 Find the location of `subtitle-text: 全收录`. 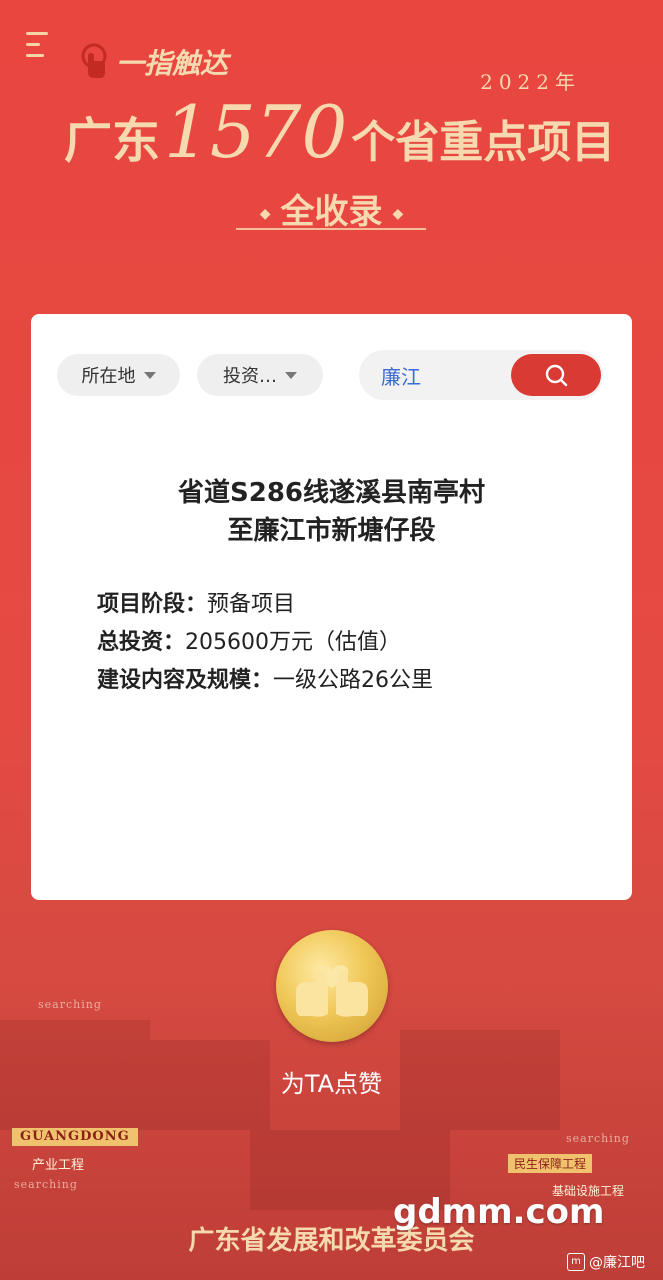

subtitle-text: 全收录 is located at coordinates (331, 212).